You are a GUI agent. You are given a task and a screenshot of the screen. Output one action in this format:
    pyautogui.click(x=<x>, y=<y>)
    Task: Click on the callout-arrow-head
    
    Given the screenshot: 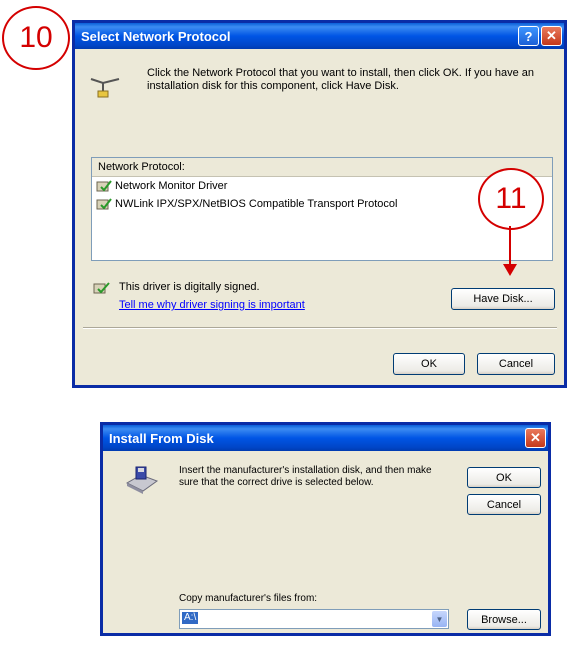 What is the action you would take?
    pyautogui.click(x=510, y=270)
    